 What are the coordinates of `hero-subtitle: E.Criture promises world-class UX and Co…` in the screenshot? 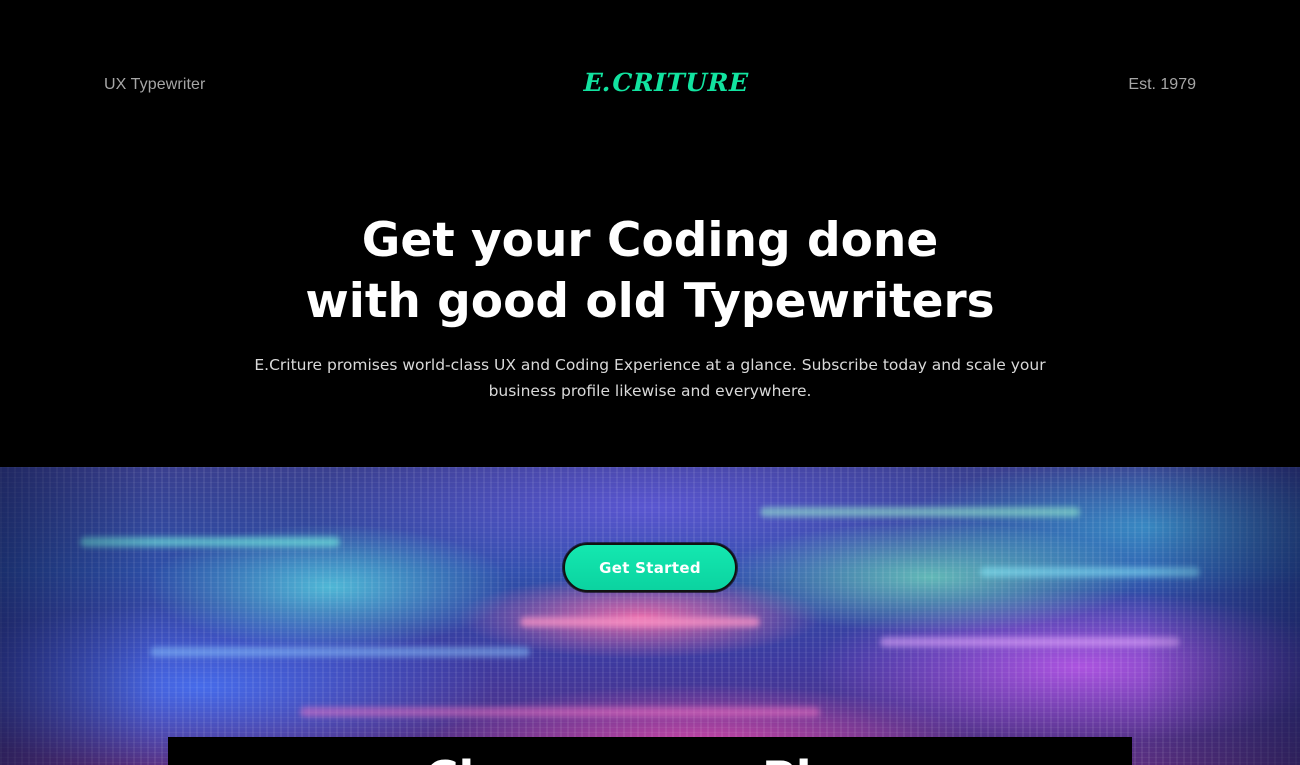 It's located at (650, 378).